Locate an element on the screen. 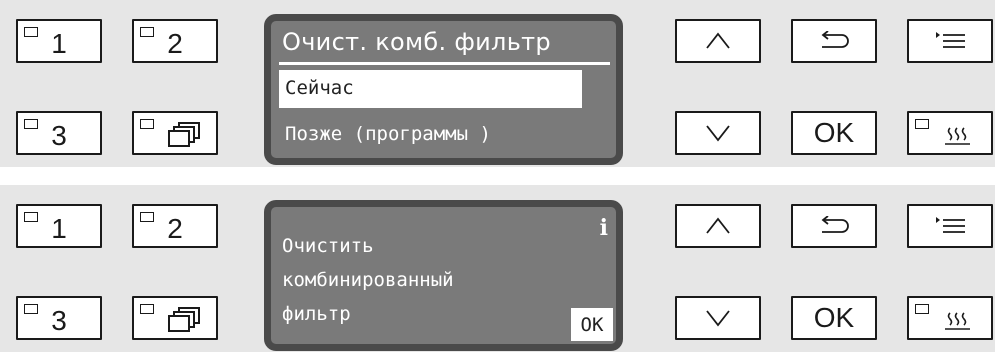  info-icon: i is located at coordinates (603, 228).